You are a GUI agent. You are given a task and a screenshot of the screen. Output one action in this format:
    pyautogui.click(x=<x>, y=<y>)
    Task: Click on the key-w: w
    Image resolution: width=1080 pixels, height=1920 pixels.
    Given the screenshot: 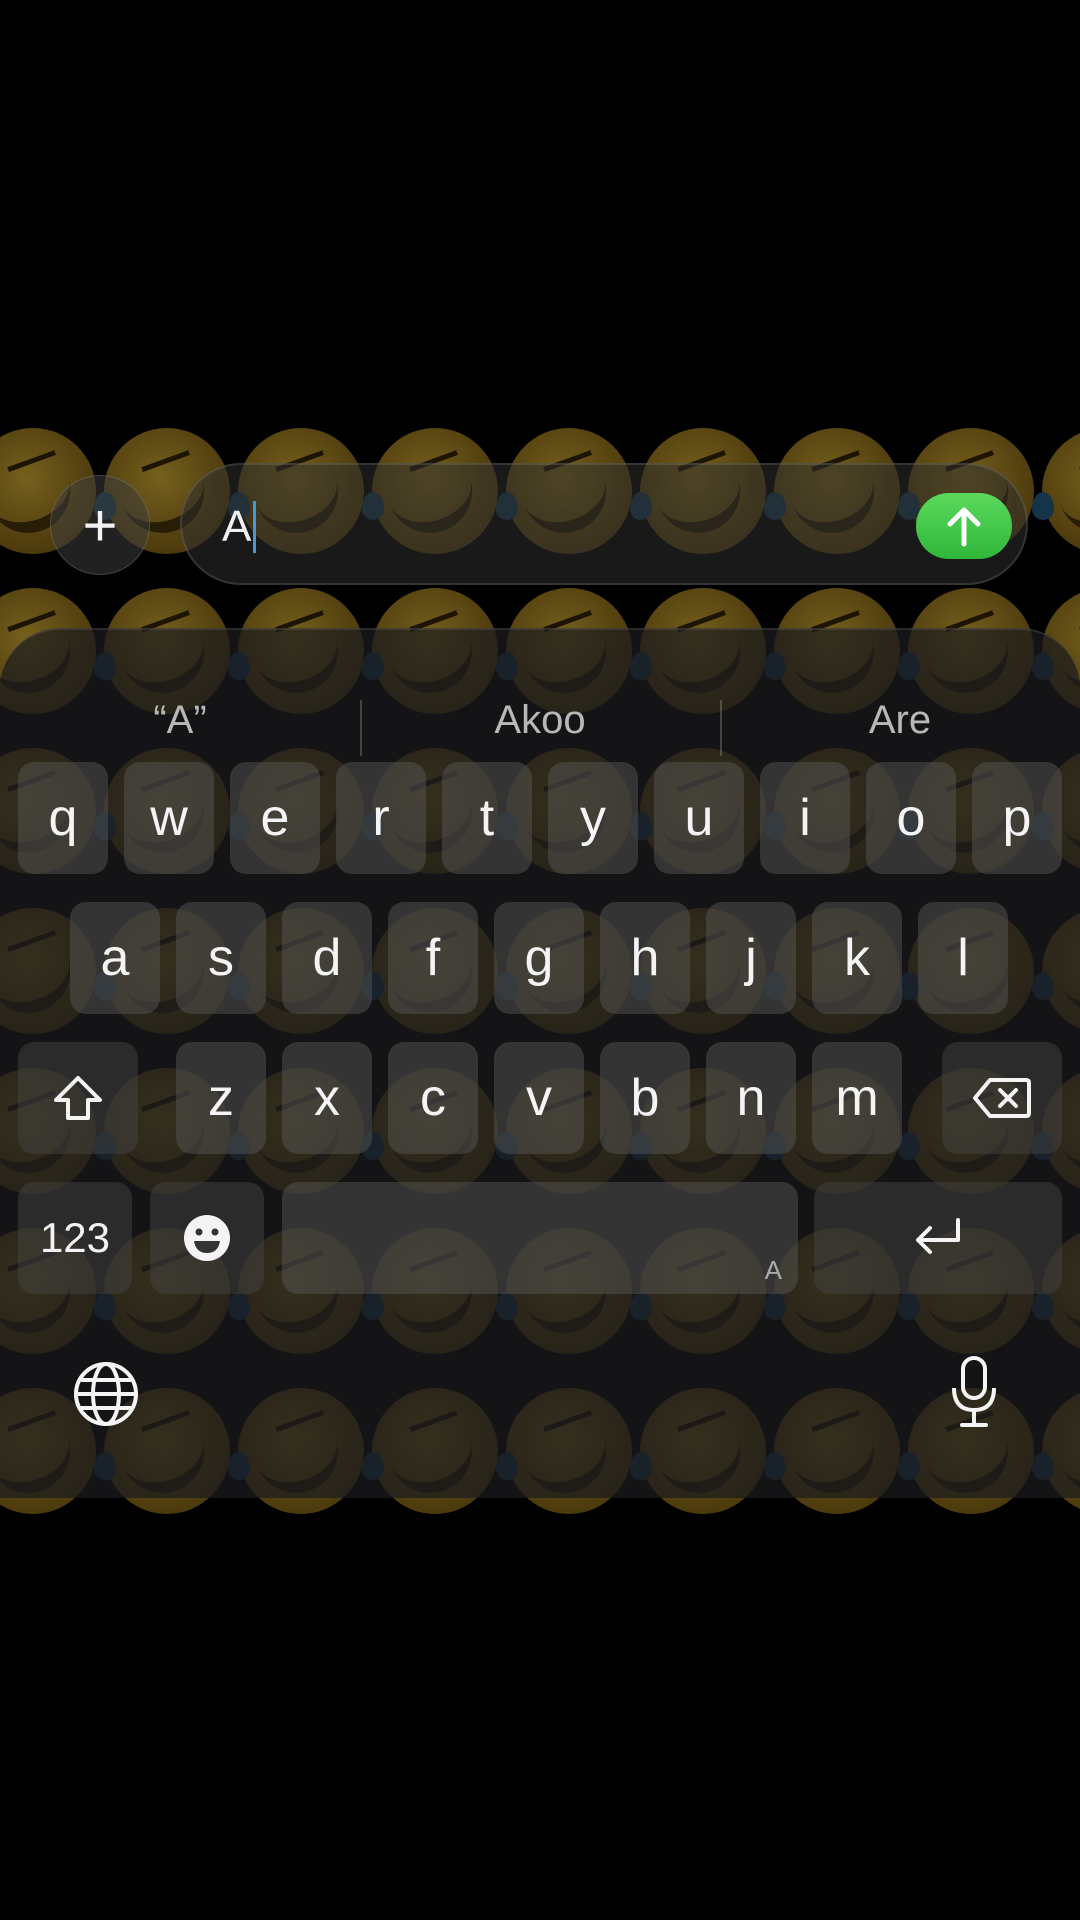 What is the action you would take?
    pyautogui.click(x=169, y=818)
    